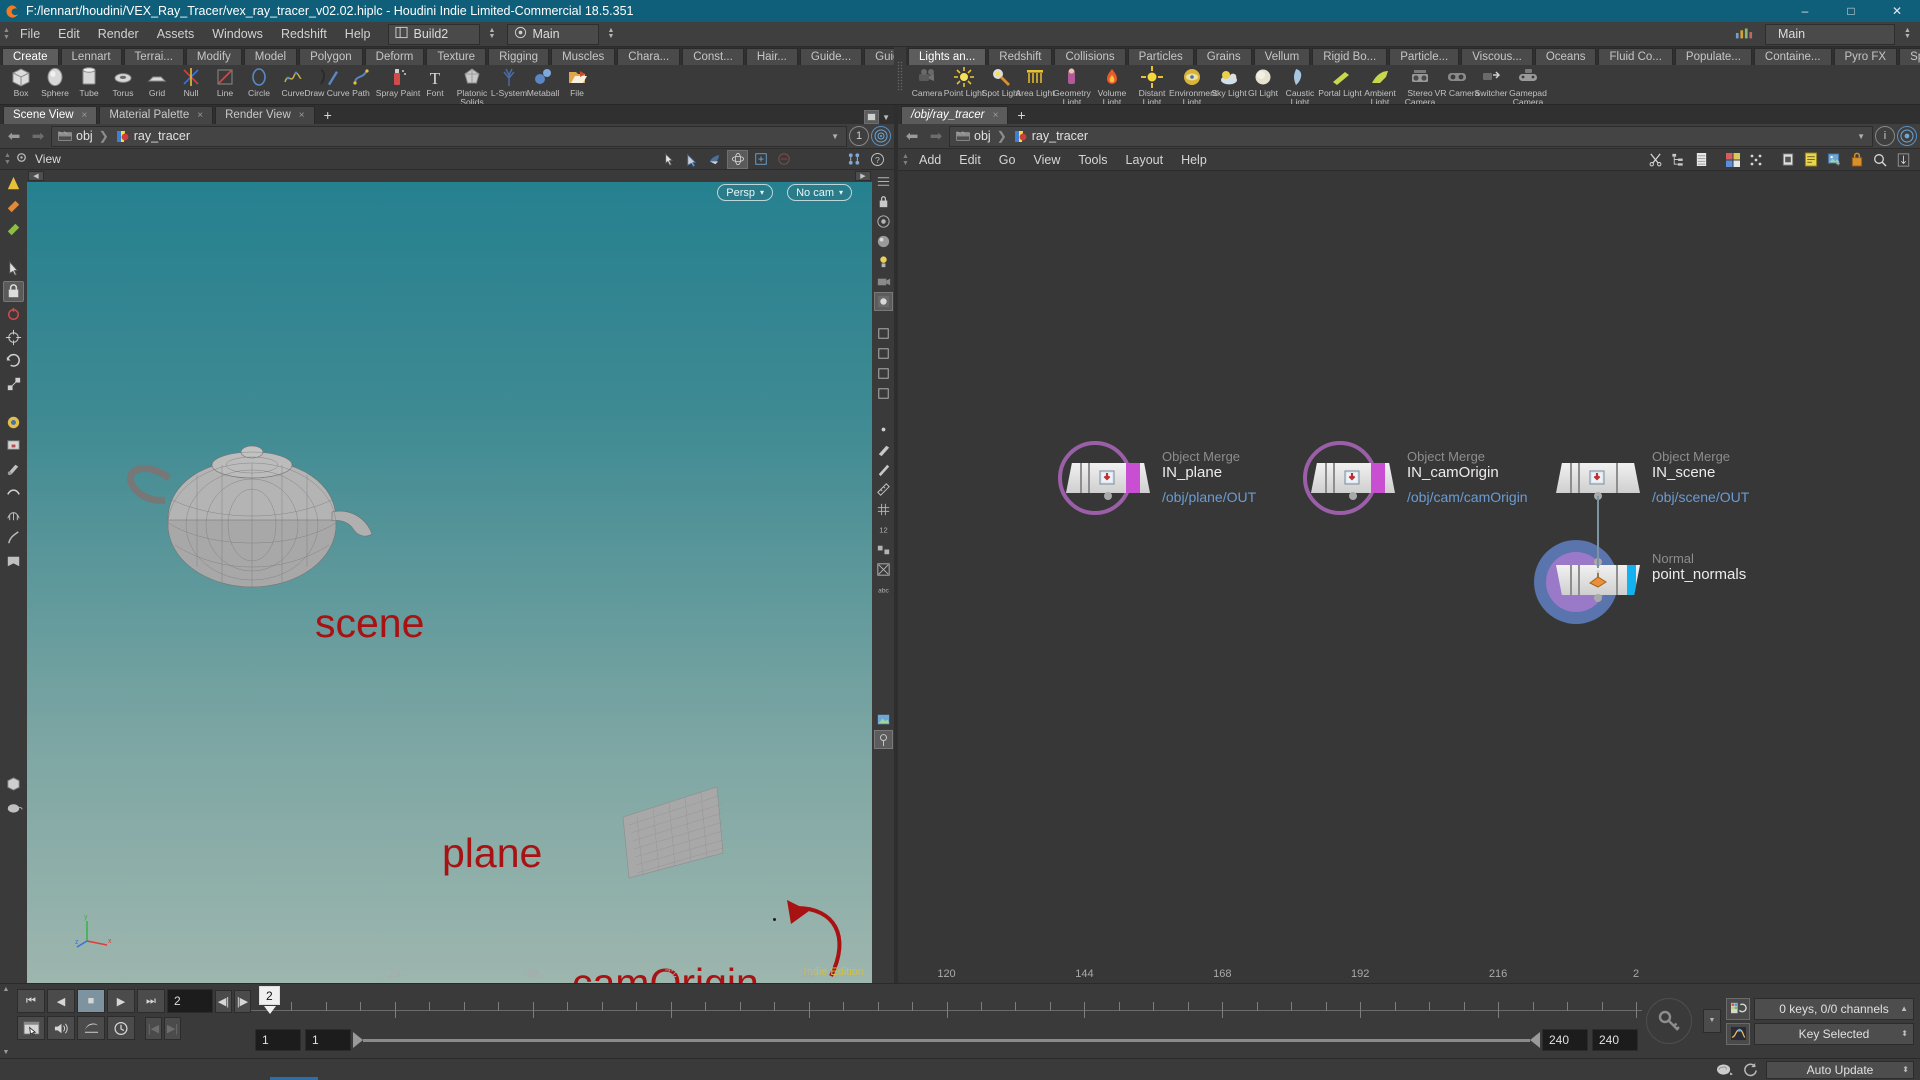 Image resolution: width=1920 pixels, height=1080 pixels. I want to click on shelf-item-caustic-light: Caustic Light, so click(1300, 84).